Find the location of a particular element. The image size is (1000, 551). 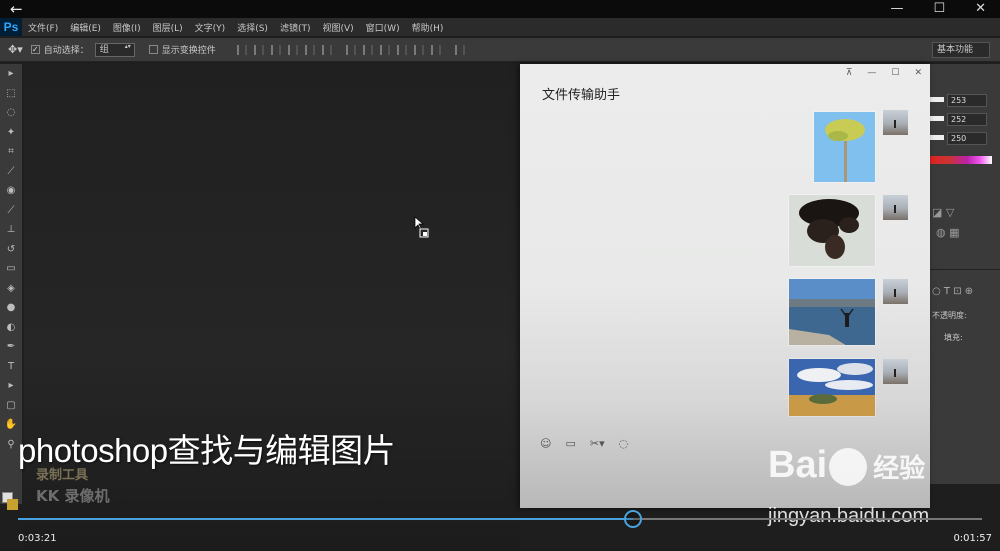

recorder-watermark: 录制工具 KK 录像机 is located at coordinates (72, 486).